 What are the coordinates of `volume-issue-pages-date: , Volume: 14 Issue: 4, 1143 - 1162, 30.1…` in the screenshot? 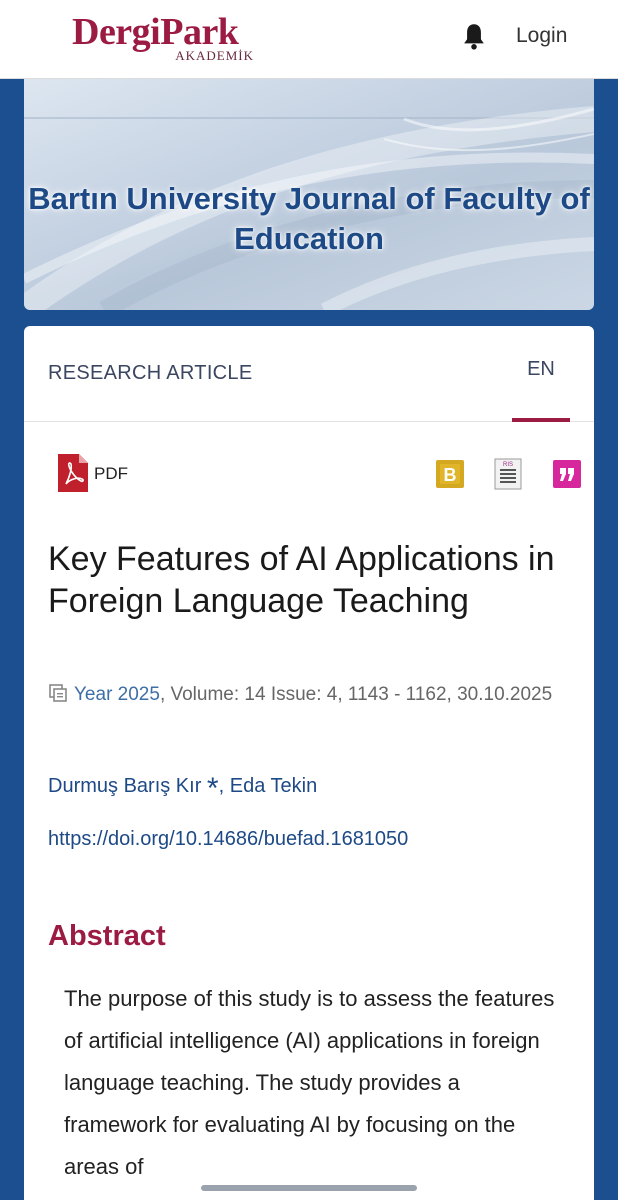 It's located at (356, 694).